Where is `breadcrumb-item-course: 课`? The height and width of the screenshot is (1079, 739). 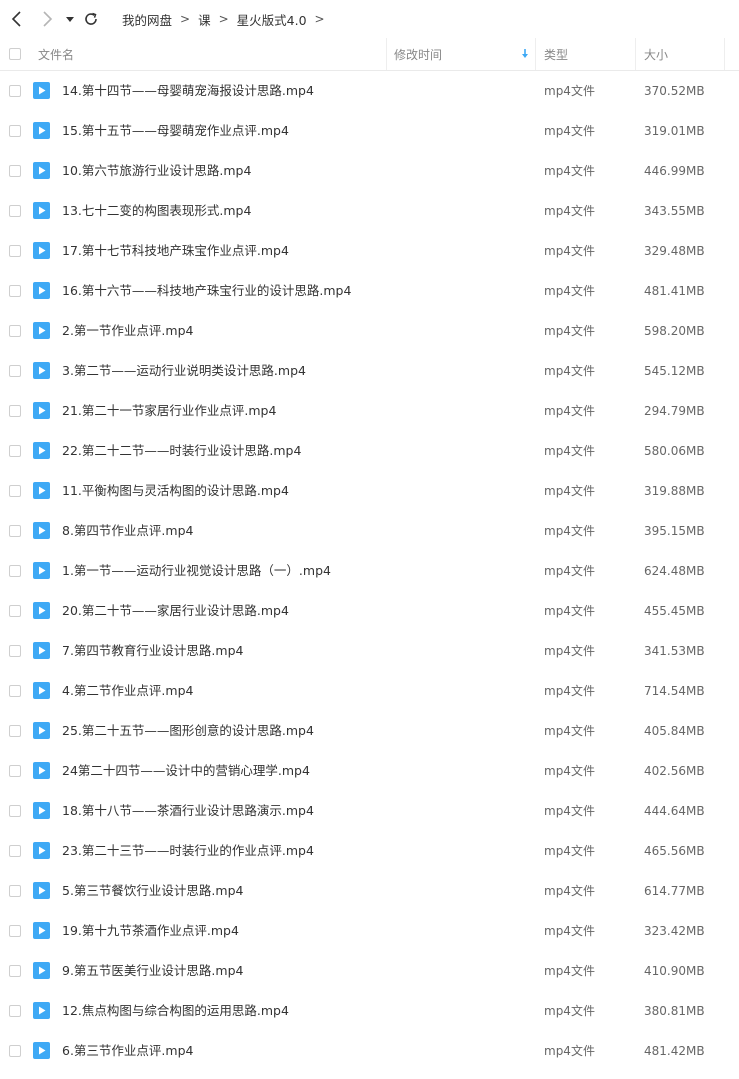 breadcrumb-item-course: 课 is located at coordinates (204, 19).